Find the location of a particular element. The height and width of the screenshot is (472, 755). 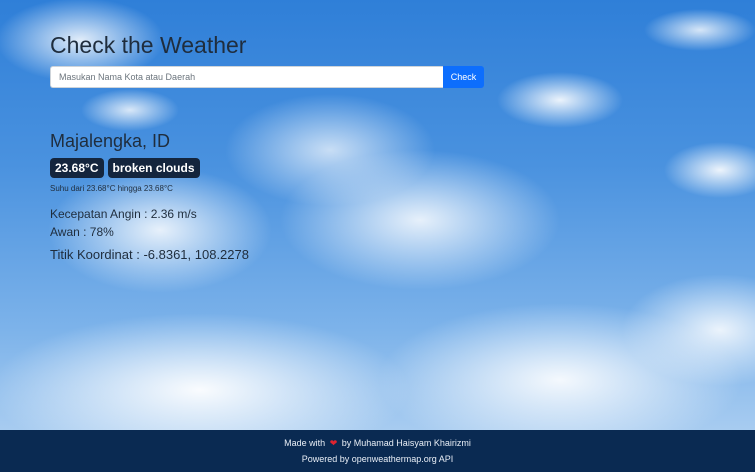

powered-by-text: Powered by openweathermap.org API is located at coordinates (377, 459).